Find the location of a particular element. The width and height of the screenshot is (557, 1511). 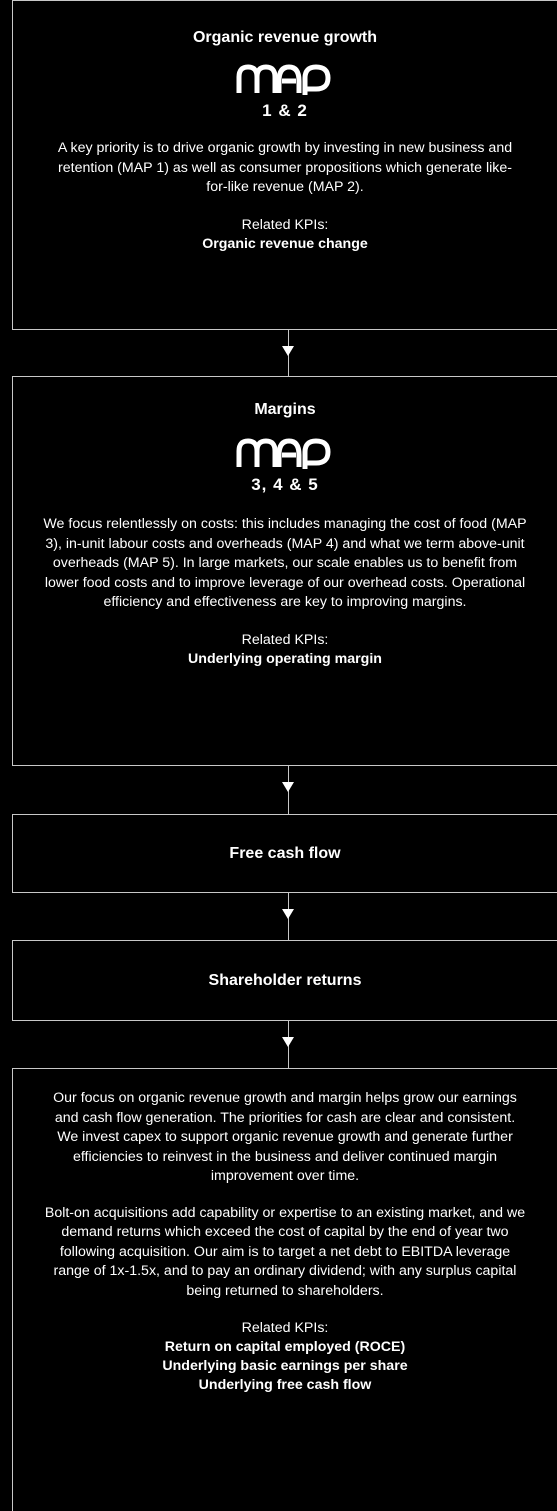

map-numbers: 1 & 2 is located at coordinates (285, 110).